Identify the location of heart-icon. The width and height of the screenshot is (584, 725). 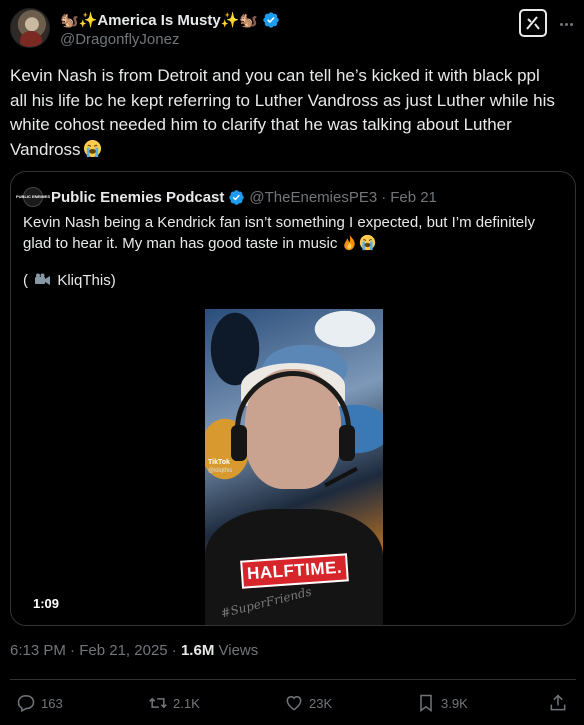
(294, 703).